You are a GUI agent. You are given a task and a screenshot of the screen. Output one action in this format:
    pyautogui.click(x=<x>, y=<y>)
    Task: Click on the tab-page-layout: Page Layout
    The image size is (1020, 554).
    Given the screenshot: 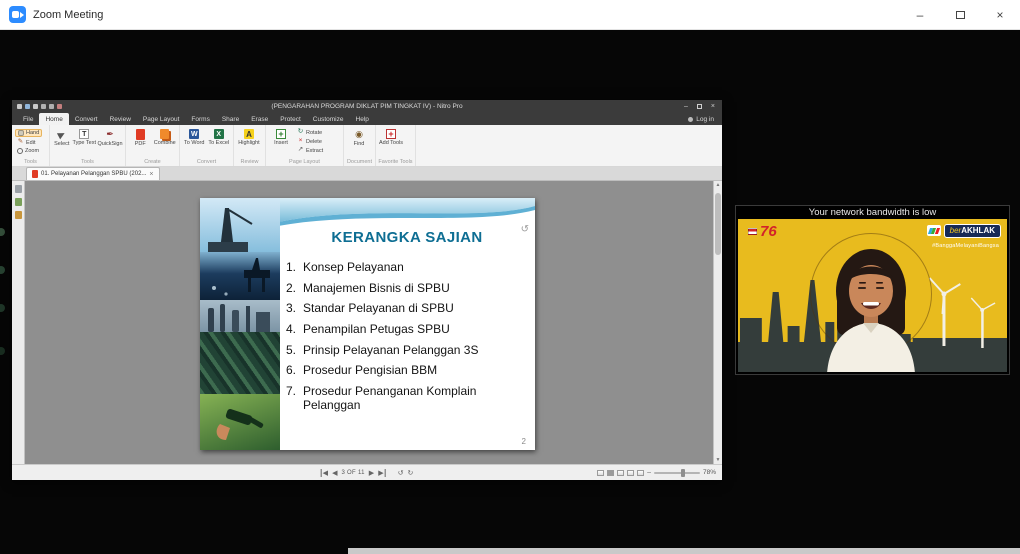 What is the action you would take?
    pyautogui.click(x=161, y=119)
    